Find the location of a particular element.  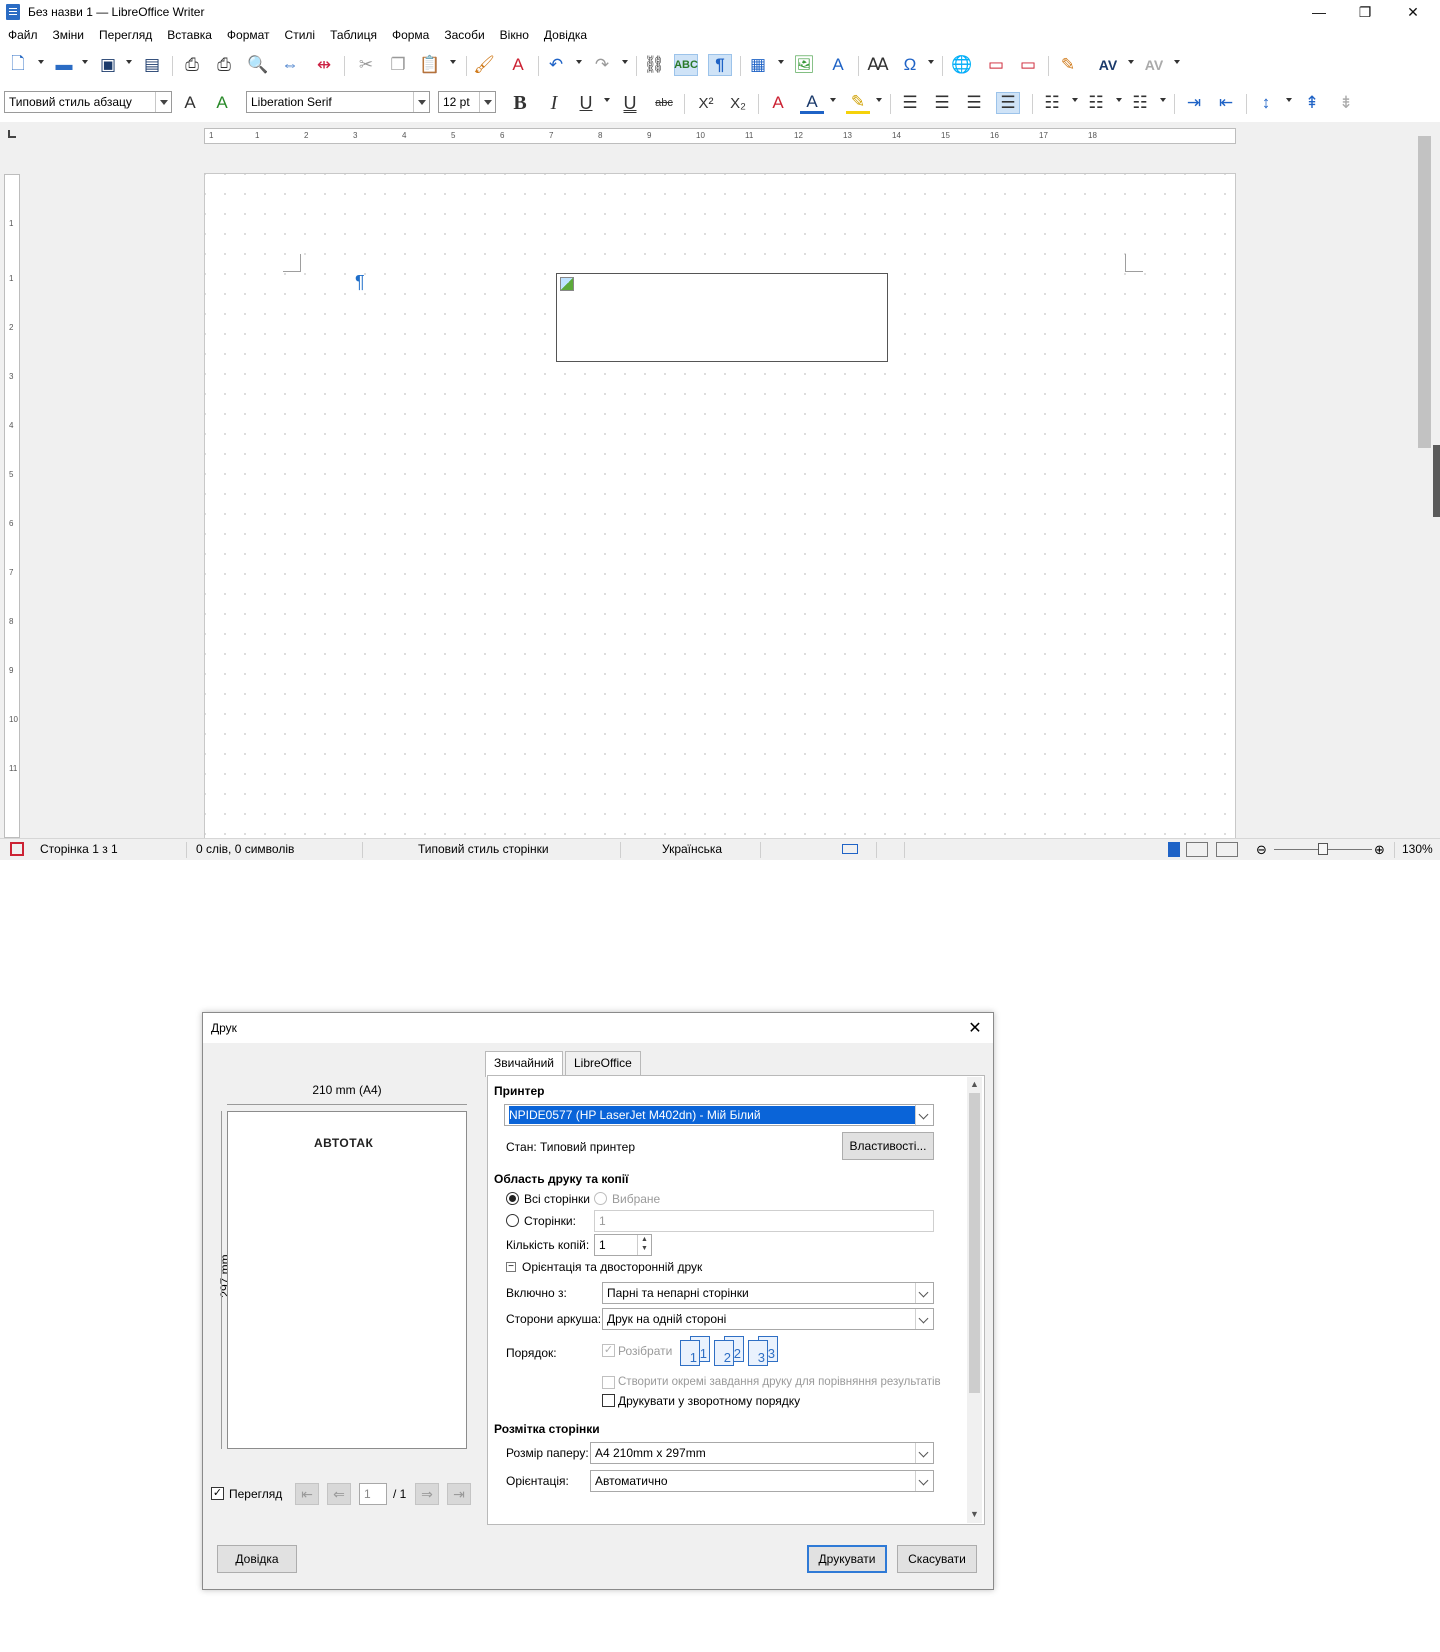

zoom-level: 130% is located at coordinates (1417, 849).